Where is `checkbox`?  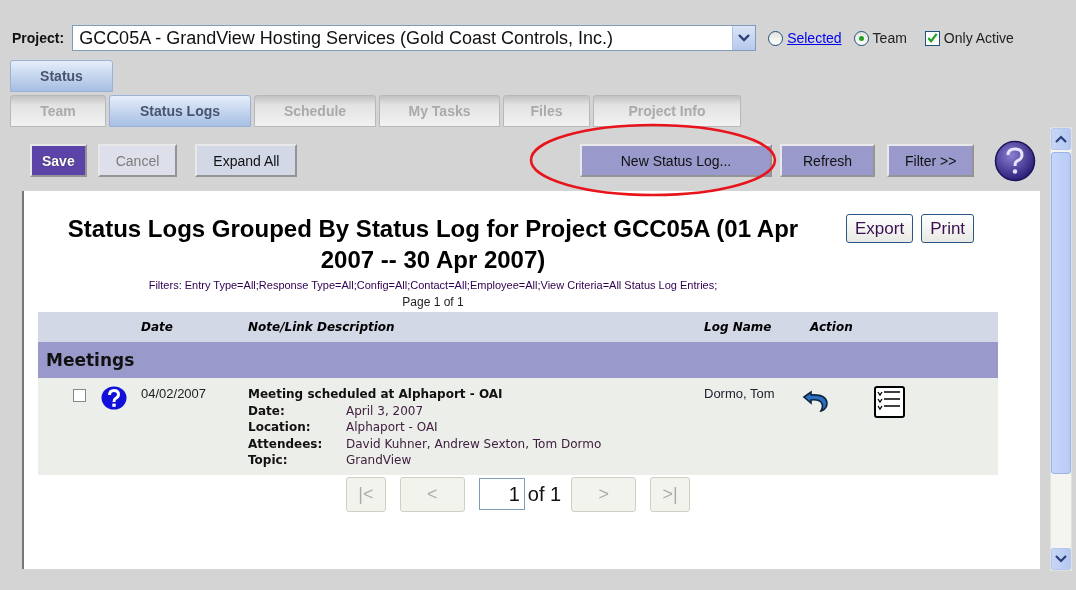
checkbox is located at coordinates (932, 38).